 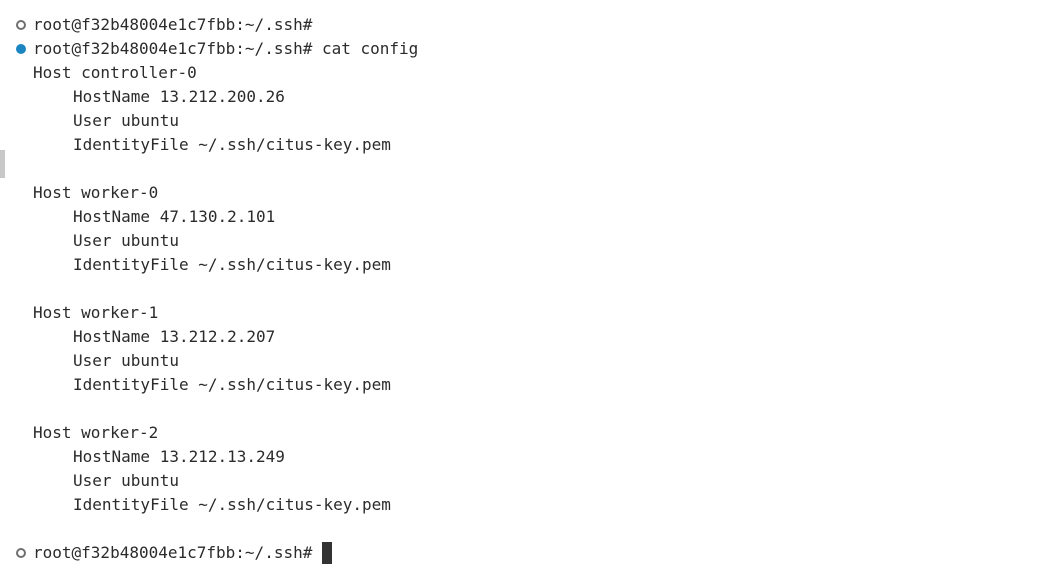 What do you see at coordinates (523, 457) in the screenshot?
I see `terminal-output-line: HostName 13.212.13.249` at bounding box center [523, 457].